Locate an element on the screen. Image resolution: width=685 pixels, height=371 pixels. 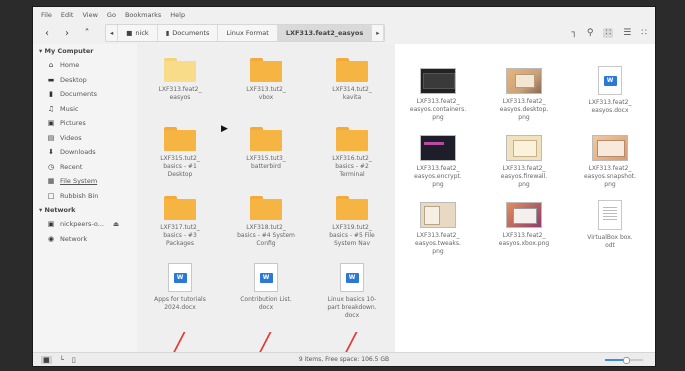
sidebar-item-documents: ▮ Documents is located at coordinates (85, 94).